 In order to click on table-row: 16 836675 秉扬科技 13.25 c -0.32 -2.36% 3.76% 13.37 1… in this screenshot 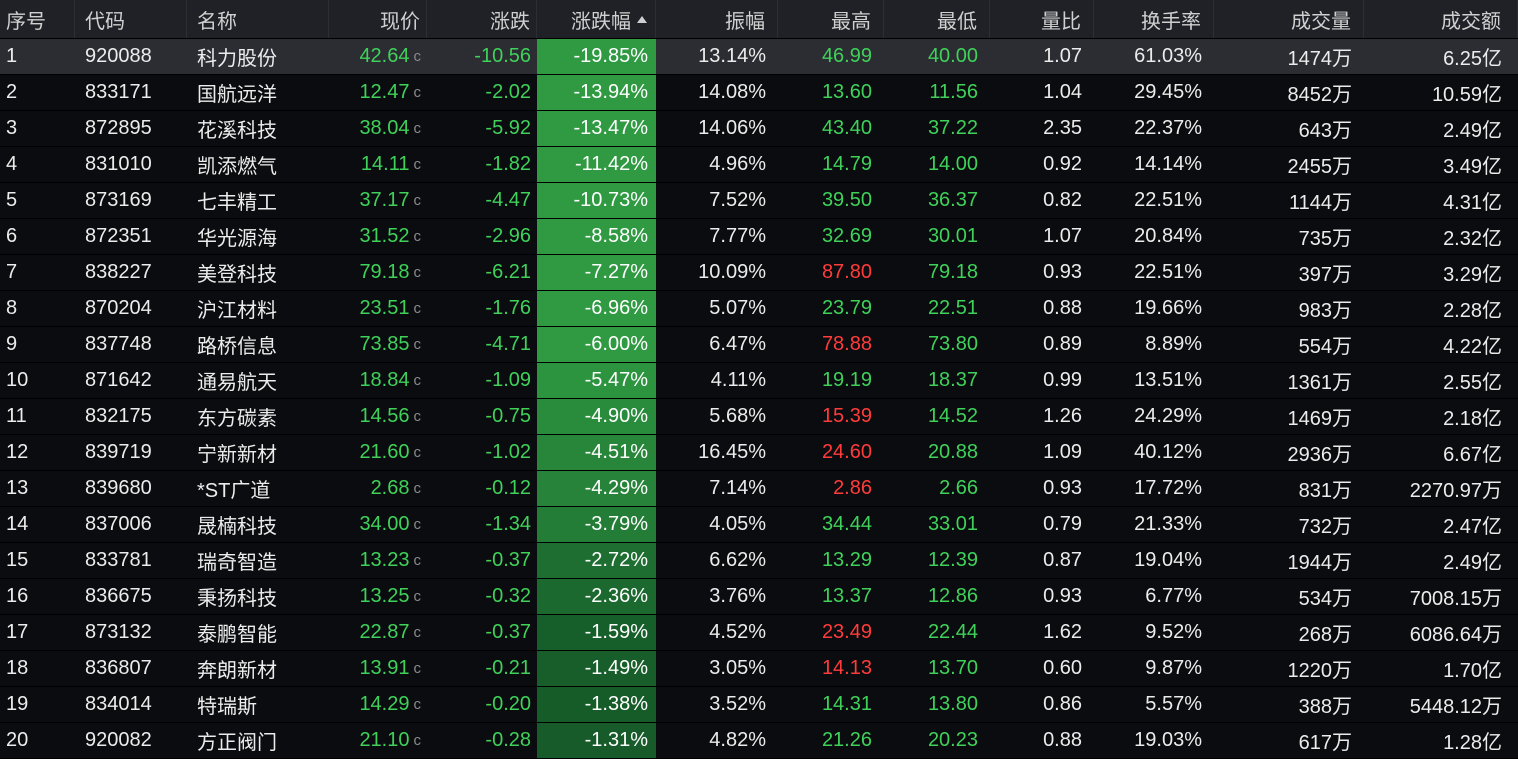, I will do `click(759, 597)`.